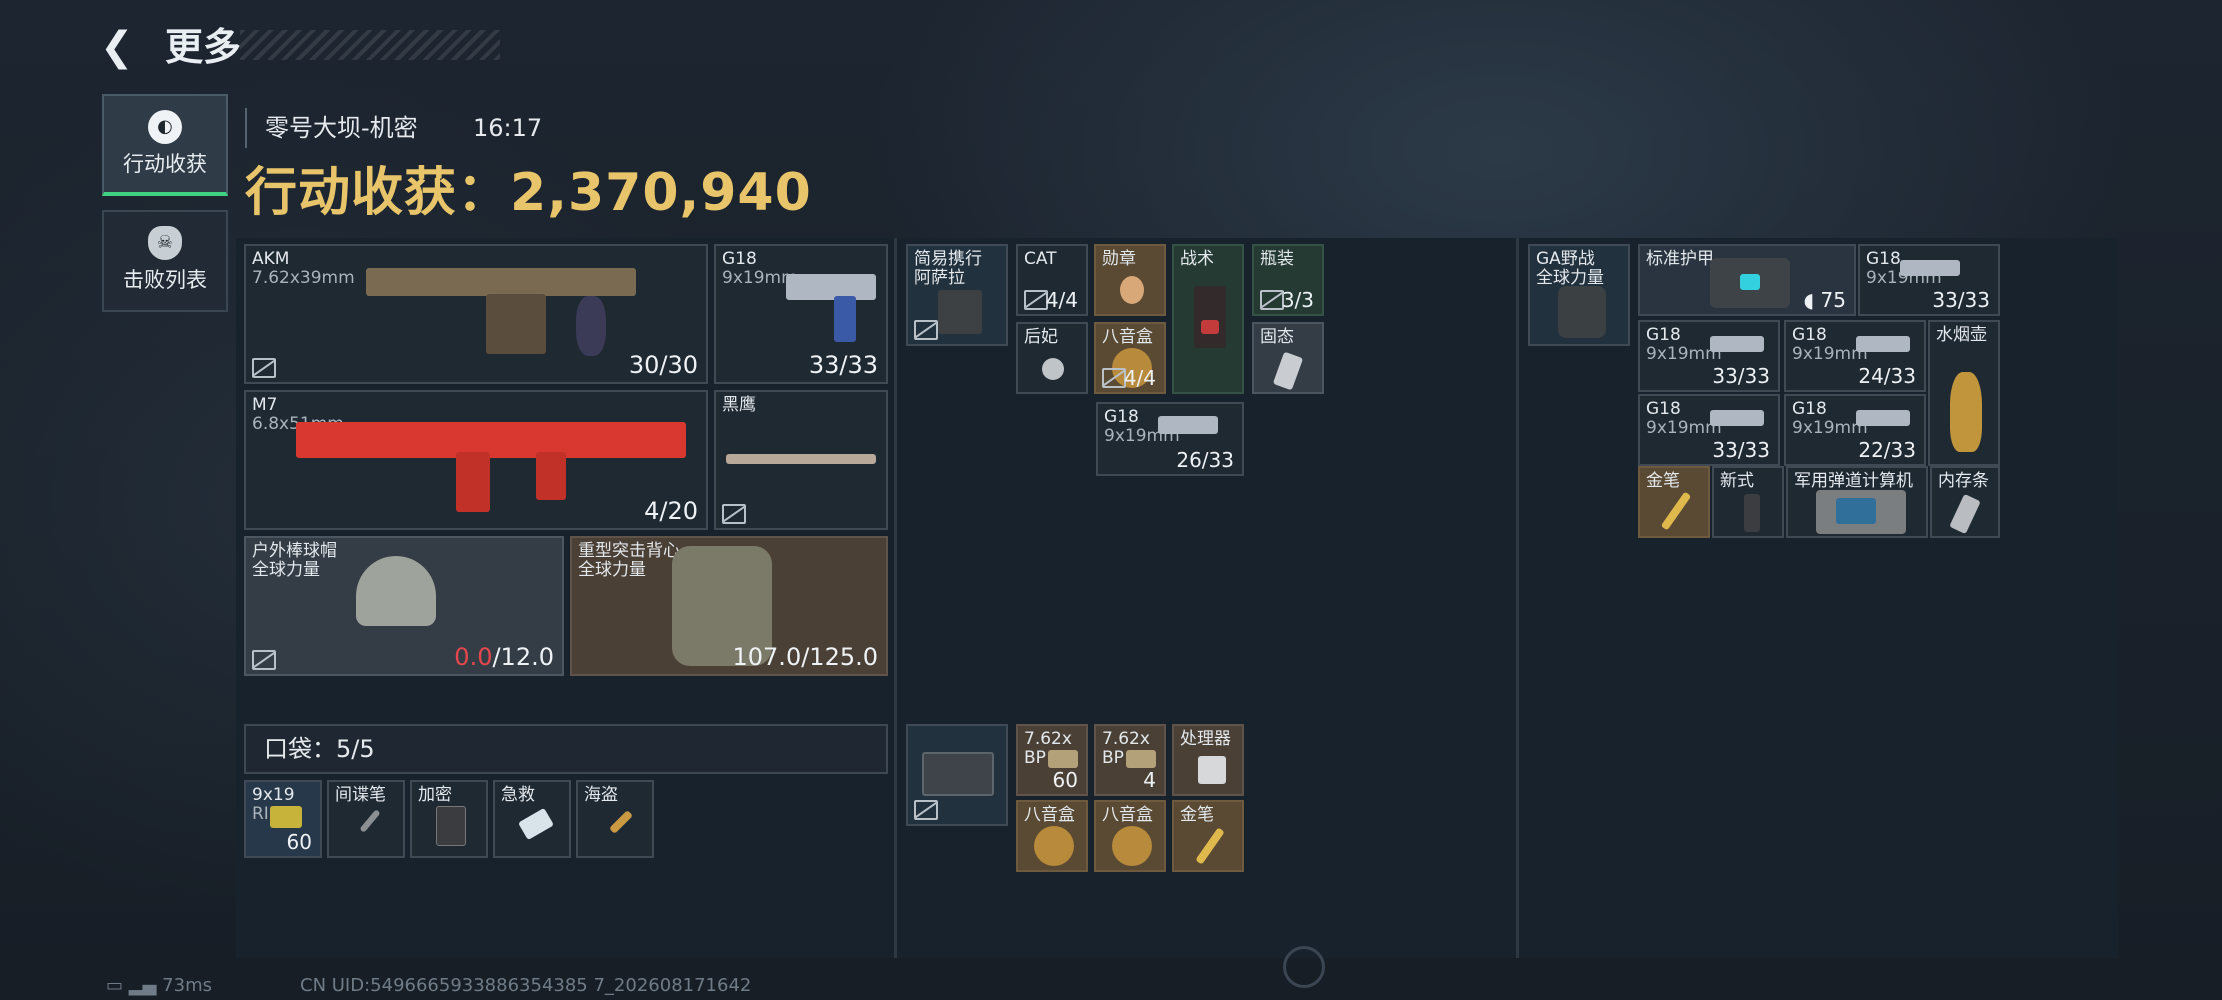 This screenshot has height=1000, width=2222. I want to click on tab-kill-list: ☠ 击败列表, so click(165, 261).